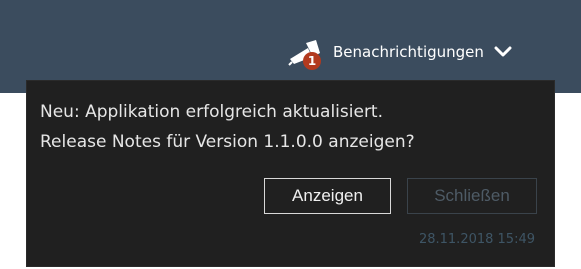  I want to click on close-button: Schließen, so click(472, 196).